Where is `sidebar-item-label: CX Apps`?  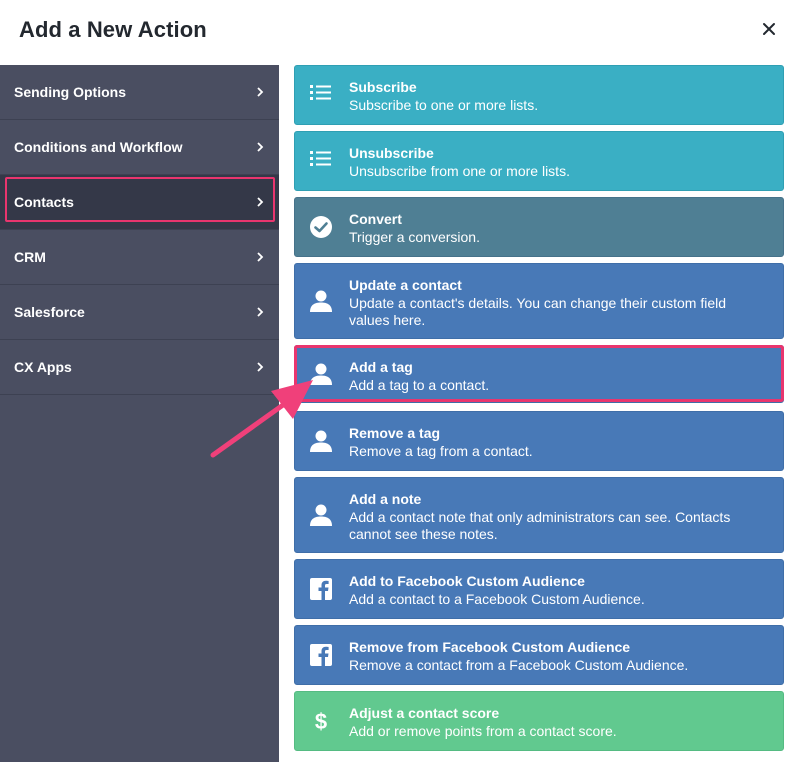 sidebar-item-label: CX Apps is located at coordinates (43, 367).